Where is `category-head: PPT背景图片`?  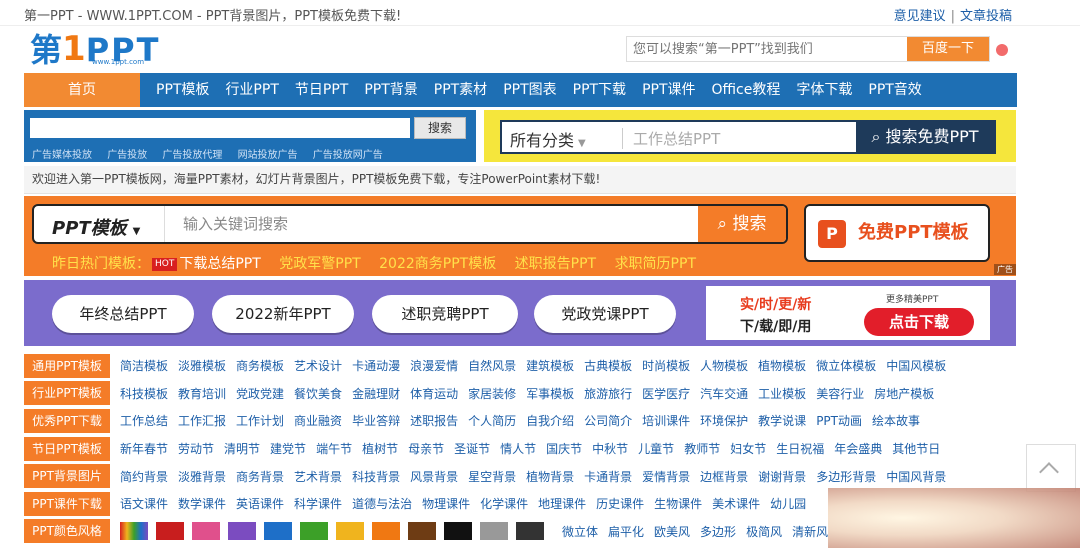 category-head: PPT背景图片 is located at coordinates (67, 476).